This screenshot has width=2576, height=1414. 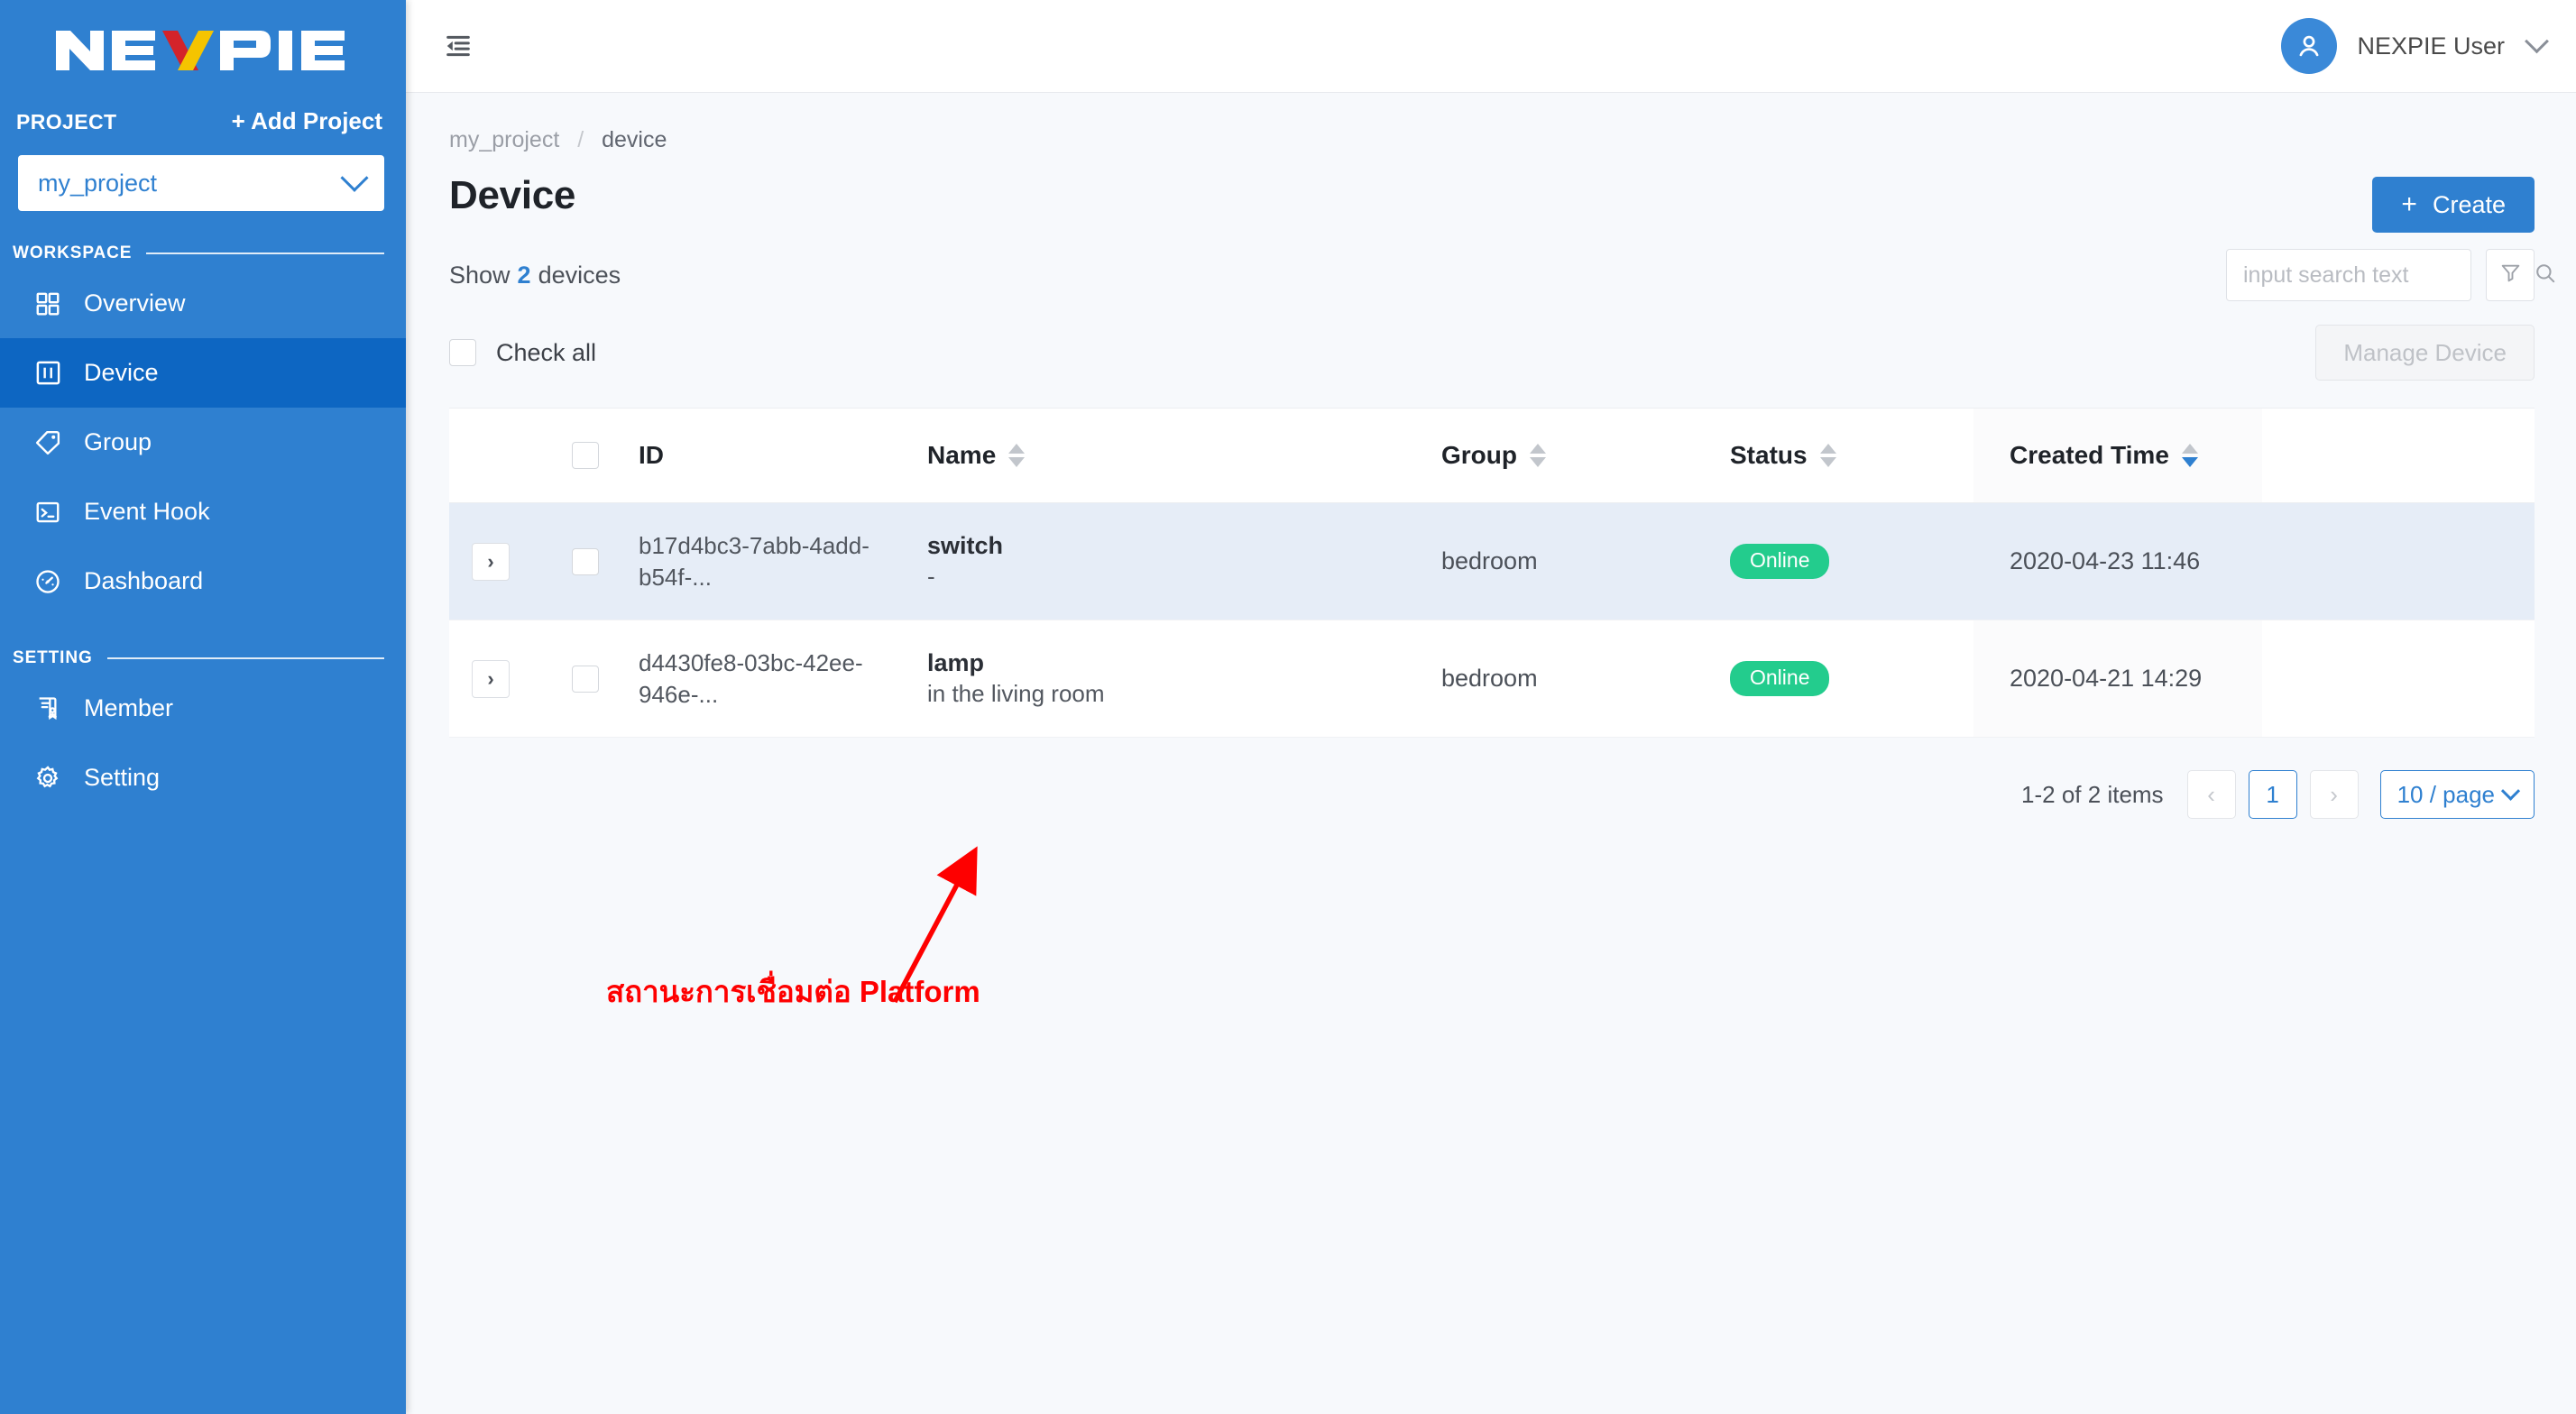 What do you see at coordinates (147, 511) in the screenshot?
I see `sidebar-item-label: Event Hook` at bounding box center [147, 511].